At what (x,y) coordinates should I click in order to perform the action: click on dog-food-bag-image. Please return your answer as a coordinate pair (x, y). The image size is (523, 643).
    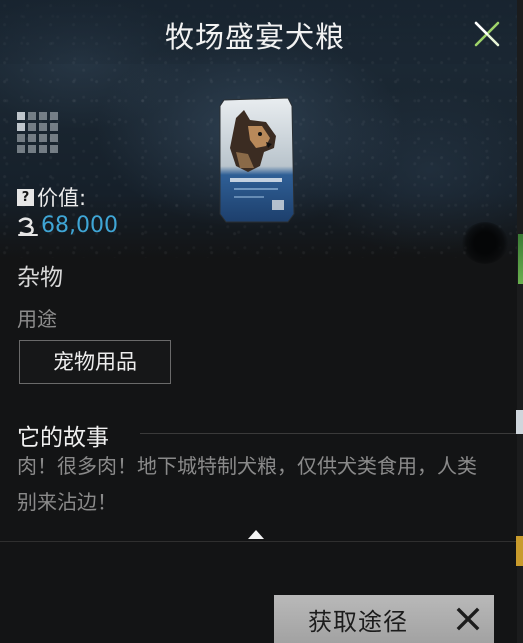
    Looking at the image, I should click on (257, 160).